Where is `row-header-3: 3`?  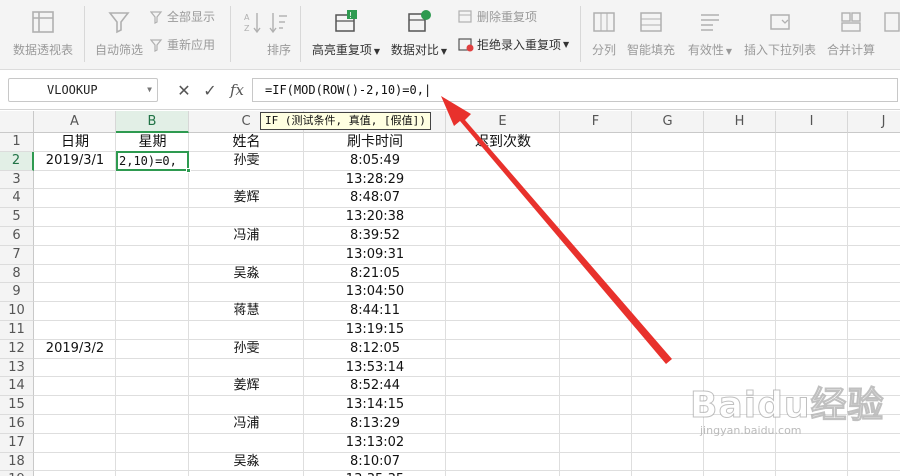 row-header-3: 3 is located at coordinates (17, 180).